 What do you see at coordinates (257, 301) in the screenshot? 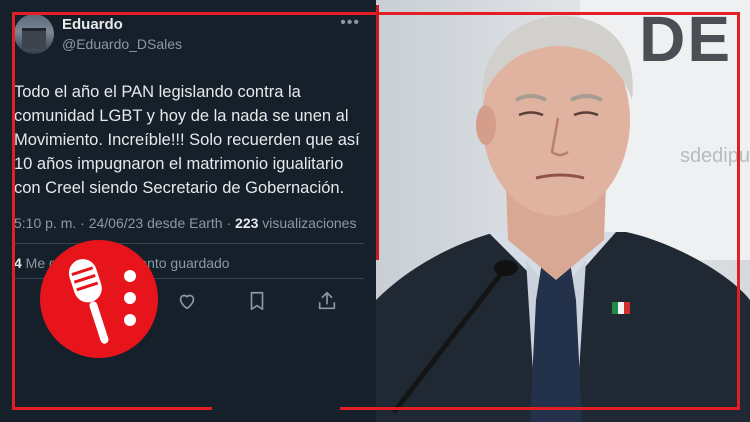
I see `bookmark-icon` at bounding box center [257, 301].